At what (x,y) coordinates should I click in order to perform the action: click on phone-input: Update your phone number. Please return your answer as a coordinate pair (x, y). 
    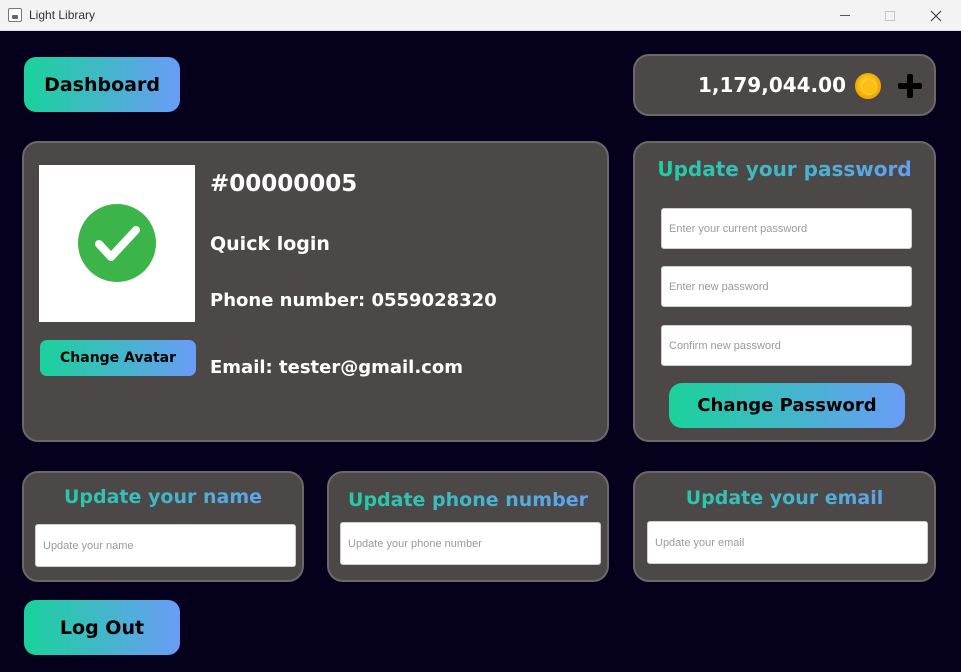
    Looking at the image, I should click on (470, 543).